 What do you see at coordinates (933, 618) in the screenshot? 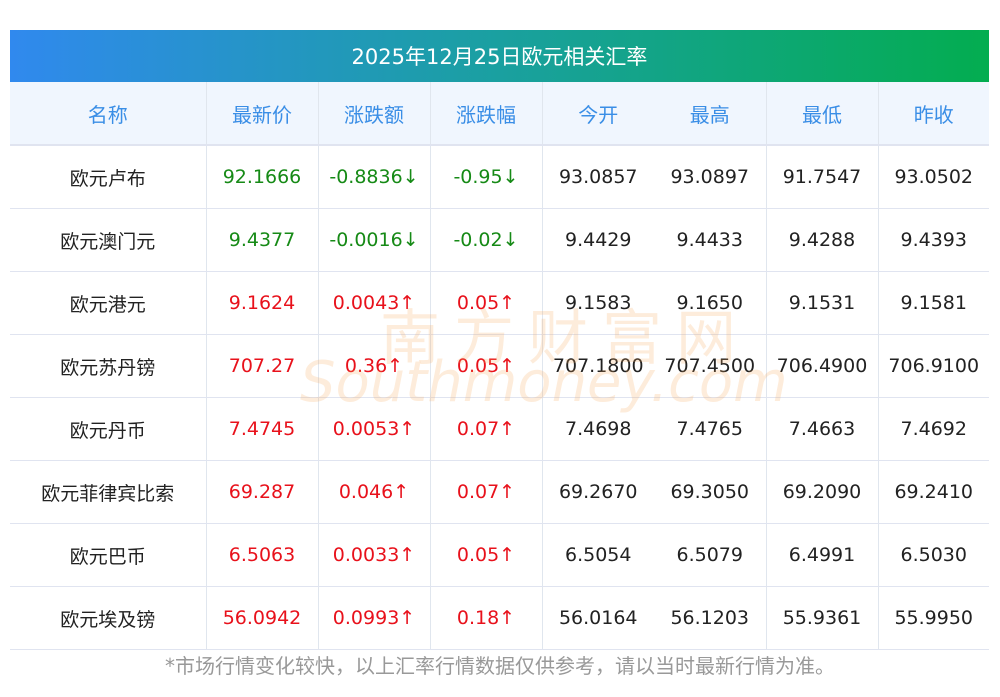
I see `rate-cell: 55.9950` at bounding box center [933, 618].